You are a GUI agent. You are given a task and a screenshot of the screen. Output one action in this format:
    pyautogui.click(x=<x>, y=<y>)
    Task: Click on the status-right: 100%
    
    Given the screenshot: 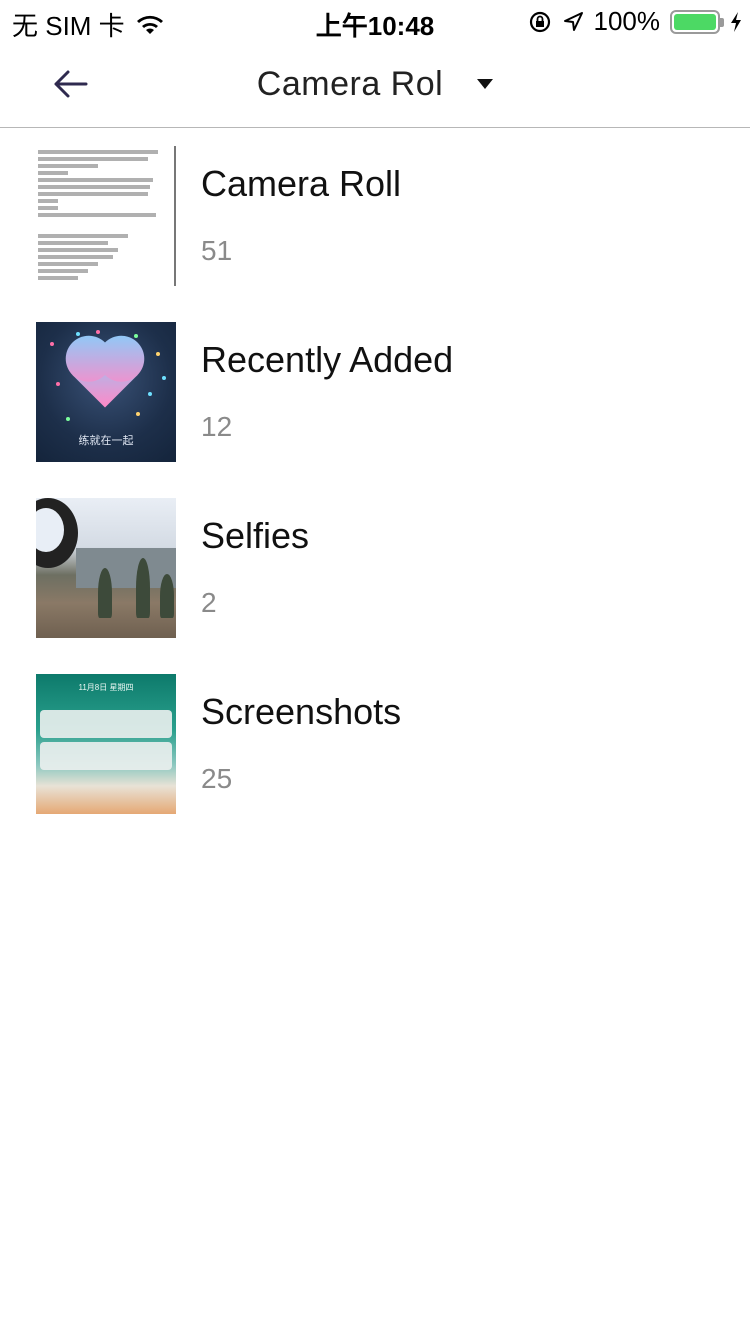 What is the action you would take?
    pyautogui.click(x=635, y=21)
    